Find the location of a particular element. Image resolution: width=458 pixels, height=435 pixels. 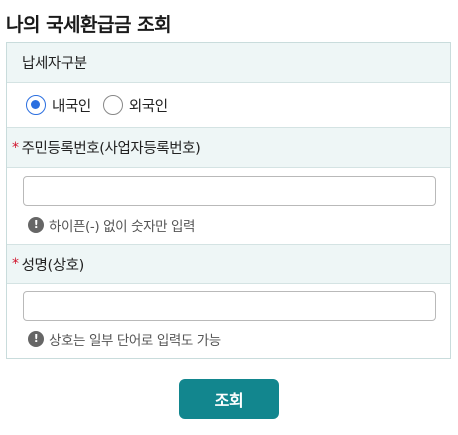

radio-label-domestic: 내국인 is located at coordinates (71, 105).